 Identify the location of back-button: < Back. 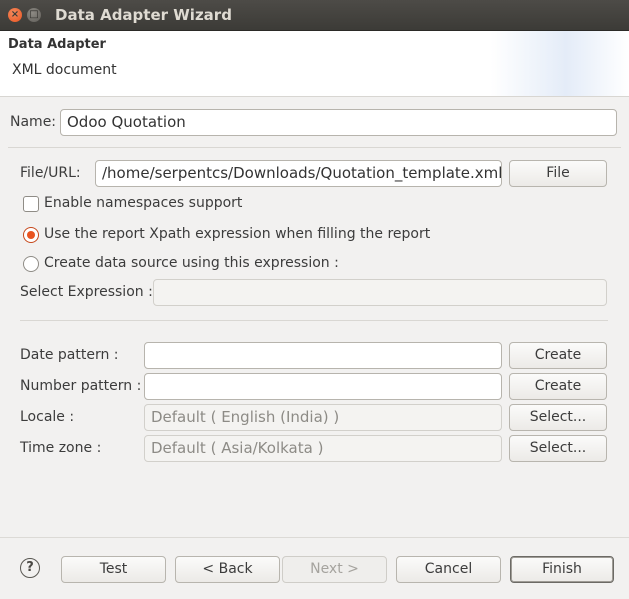
(227, 569).